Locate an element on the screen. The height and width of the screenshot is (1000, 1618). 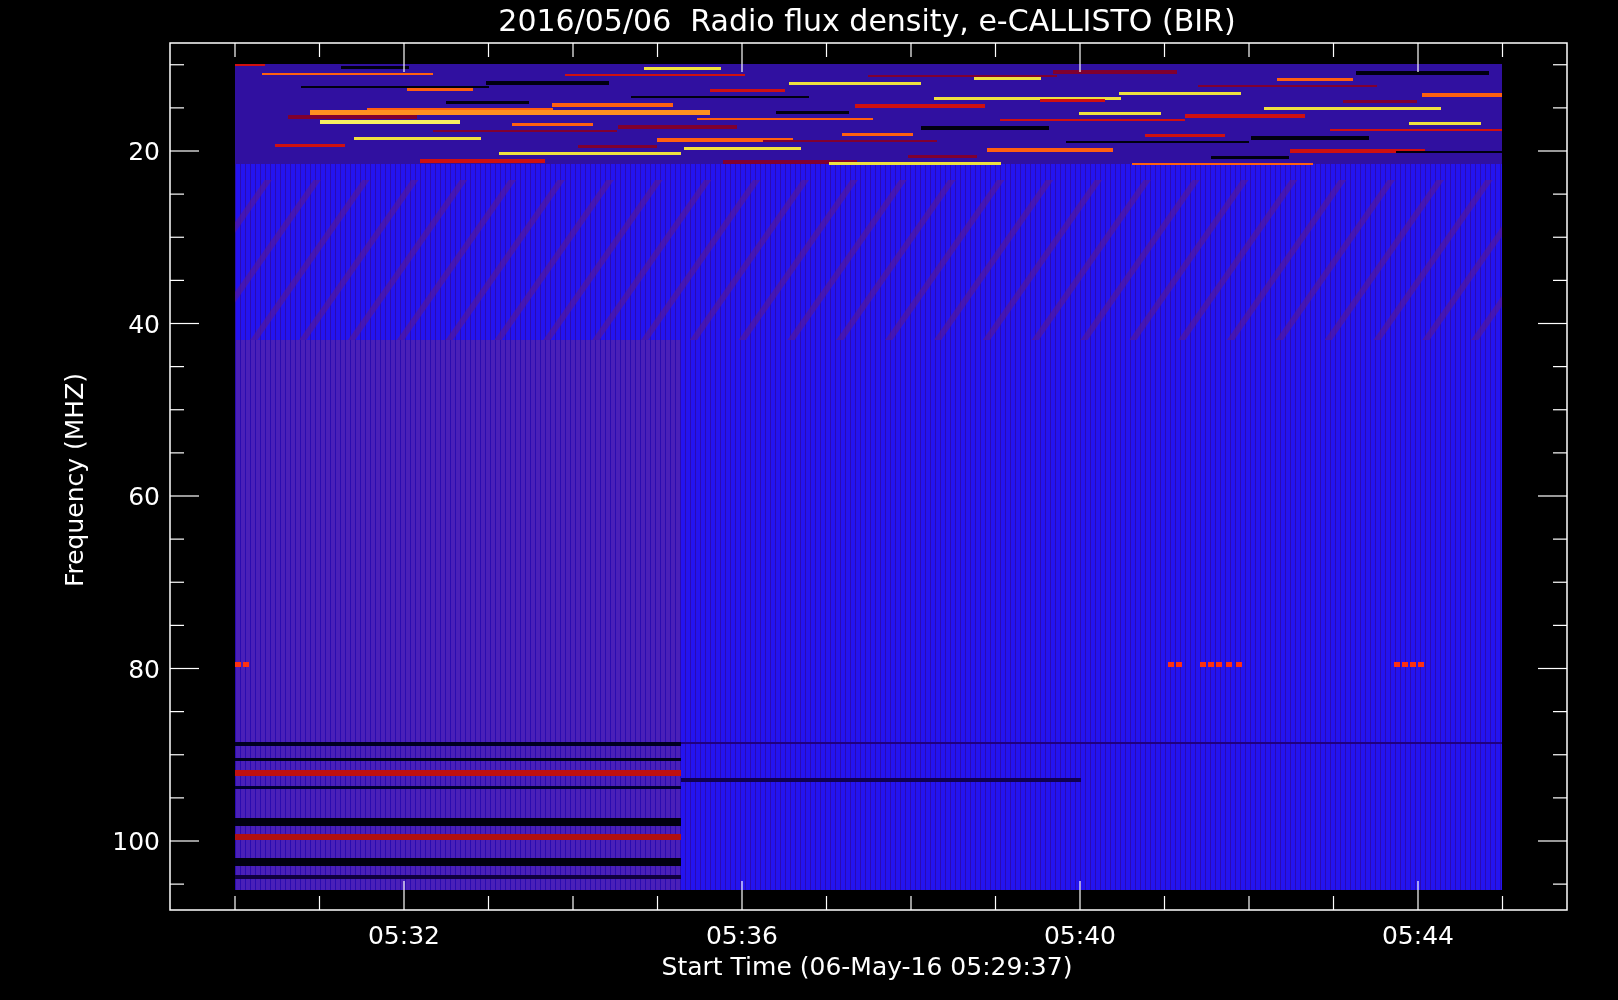
y-tick-label: 100 is located at coordinates (136, 841).